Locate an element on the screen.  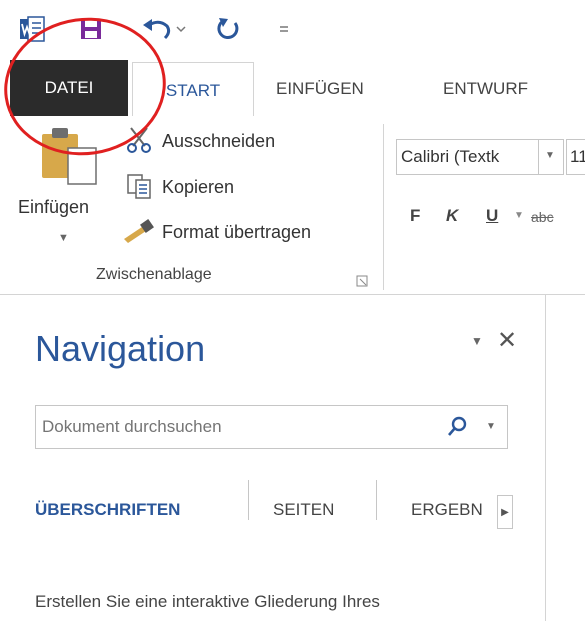
italic-button: K is located at coordinates (452, 216).